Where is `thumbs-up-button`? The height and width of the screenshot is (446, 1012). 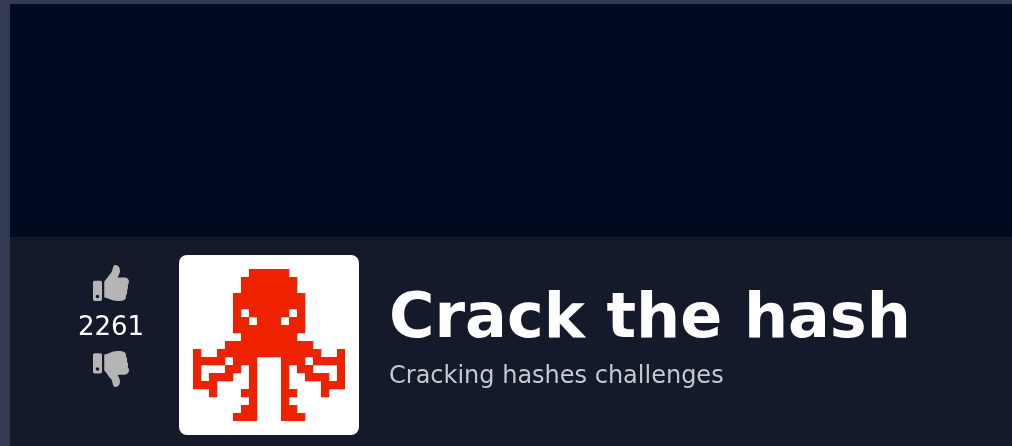 thumbs-up-button is located at coordinates (111, 283).